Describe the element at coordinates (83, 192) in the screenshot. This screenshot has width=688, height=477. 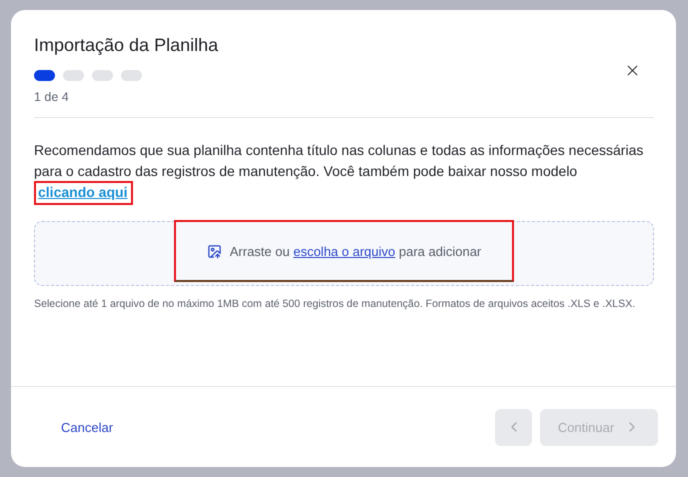
I see `template-link: clicando aqui` at that location.